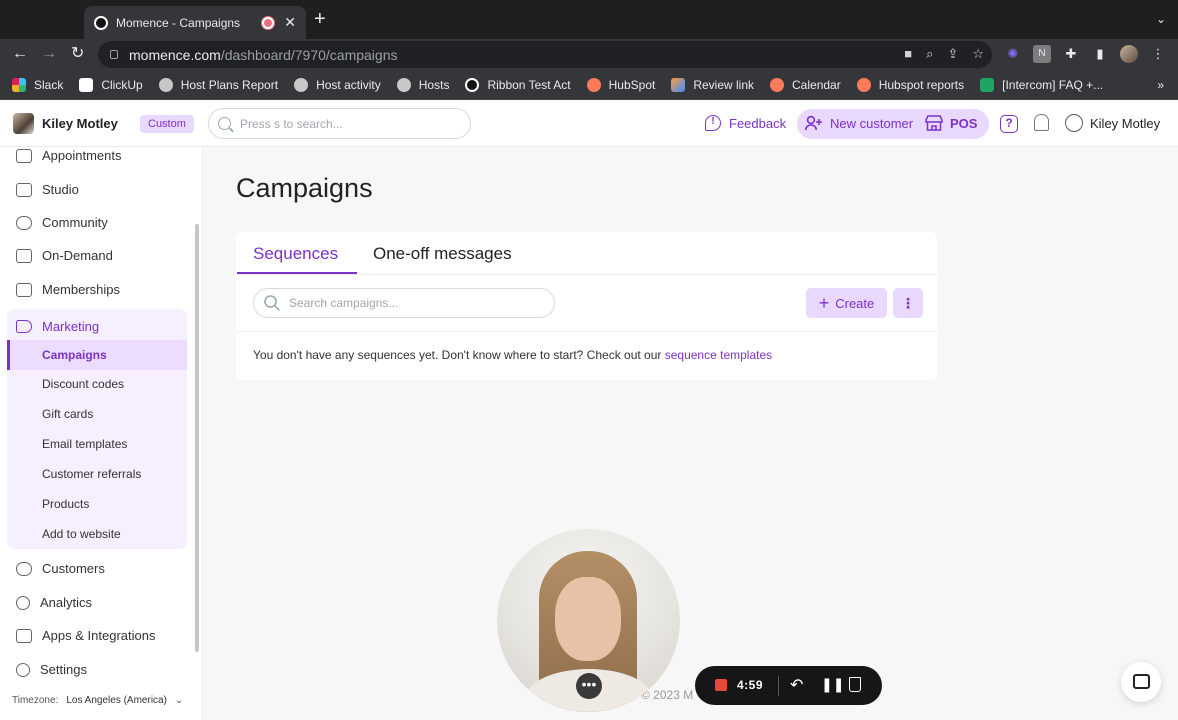 This screenshot has width=1178, height=720. What do you see at coordinates (620, 84) in the screenshot?
I see `bookmark-item: HubSpot` at bounding box center [620, 84].